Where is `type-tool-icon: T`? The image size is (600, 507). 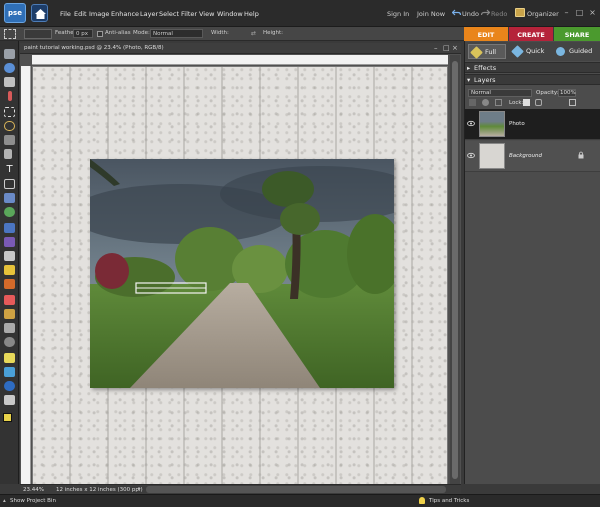 type-tool-icon: T is located at coordinates (9, 170).